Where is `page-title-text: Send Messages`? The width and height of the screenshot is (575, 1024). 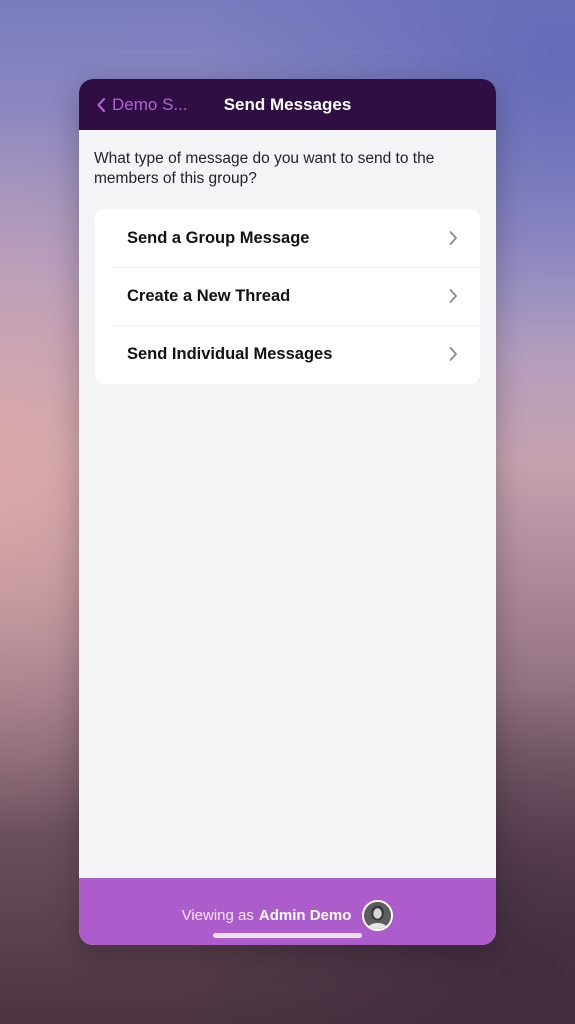
page-title-text: Send Messages is located at coordinates (287, 104).